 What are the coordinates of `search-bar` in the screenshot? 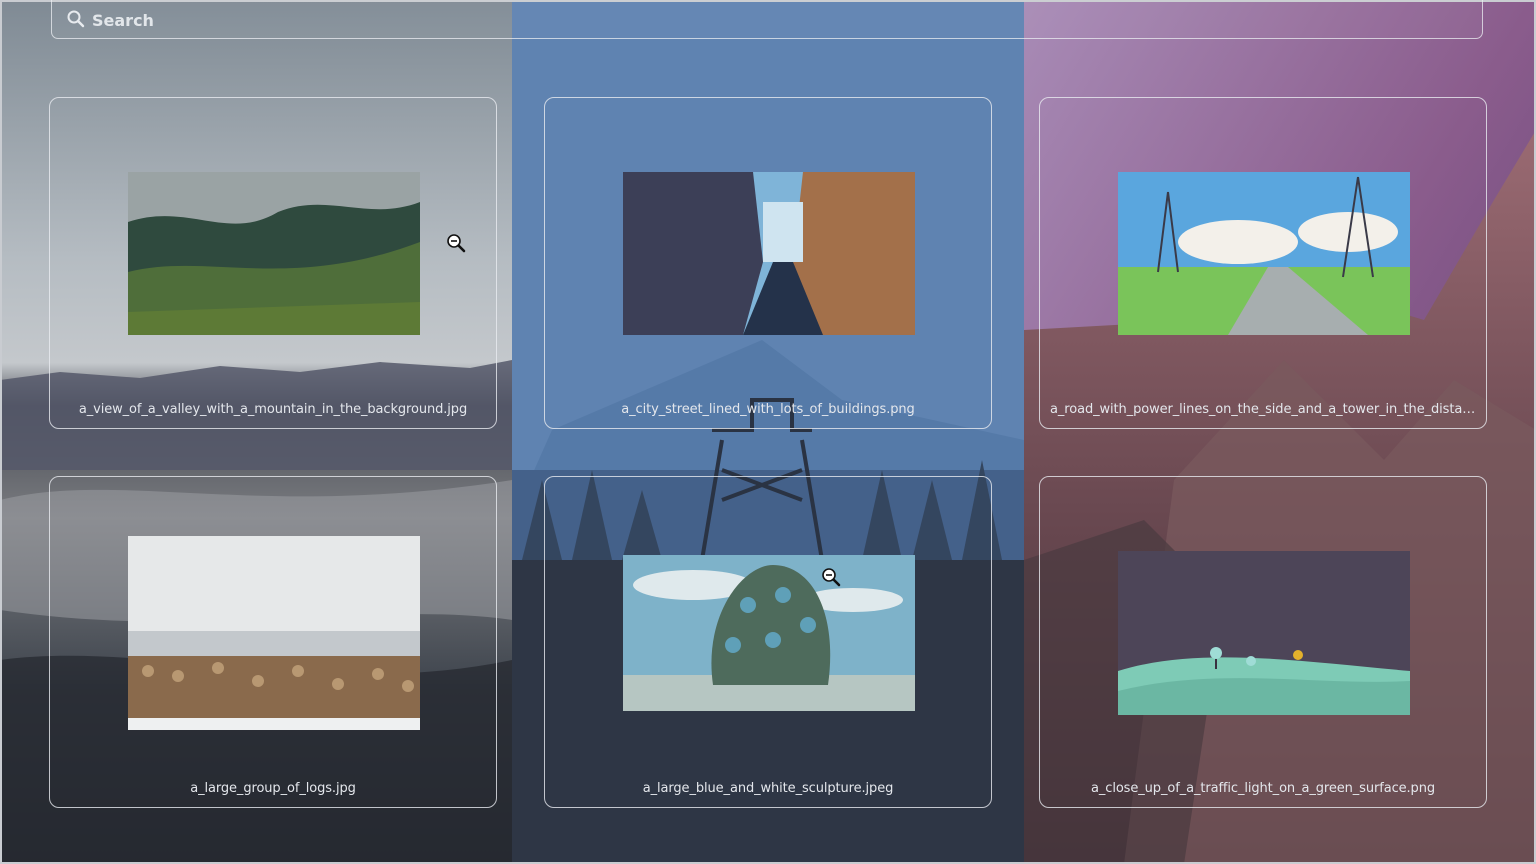 It's located at (767, 19).